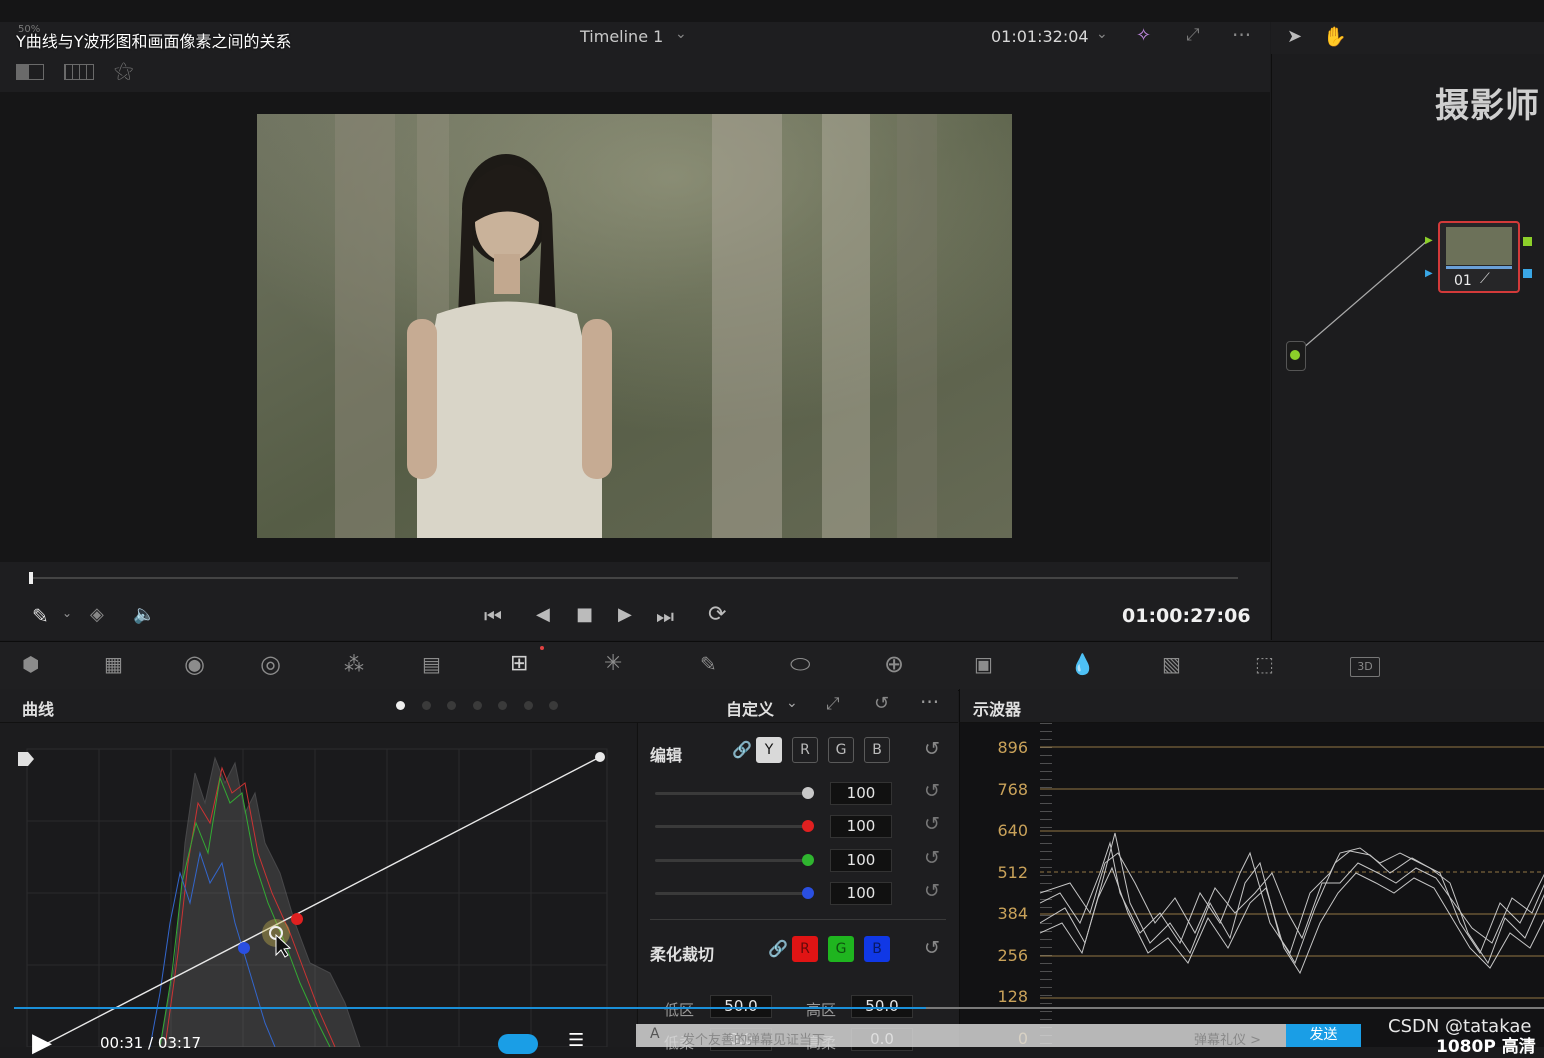  What do you see at coordinates (113, 664) in the screenshot?
I see `color-match-icon: ▦` at bounding box center [113, 664].